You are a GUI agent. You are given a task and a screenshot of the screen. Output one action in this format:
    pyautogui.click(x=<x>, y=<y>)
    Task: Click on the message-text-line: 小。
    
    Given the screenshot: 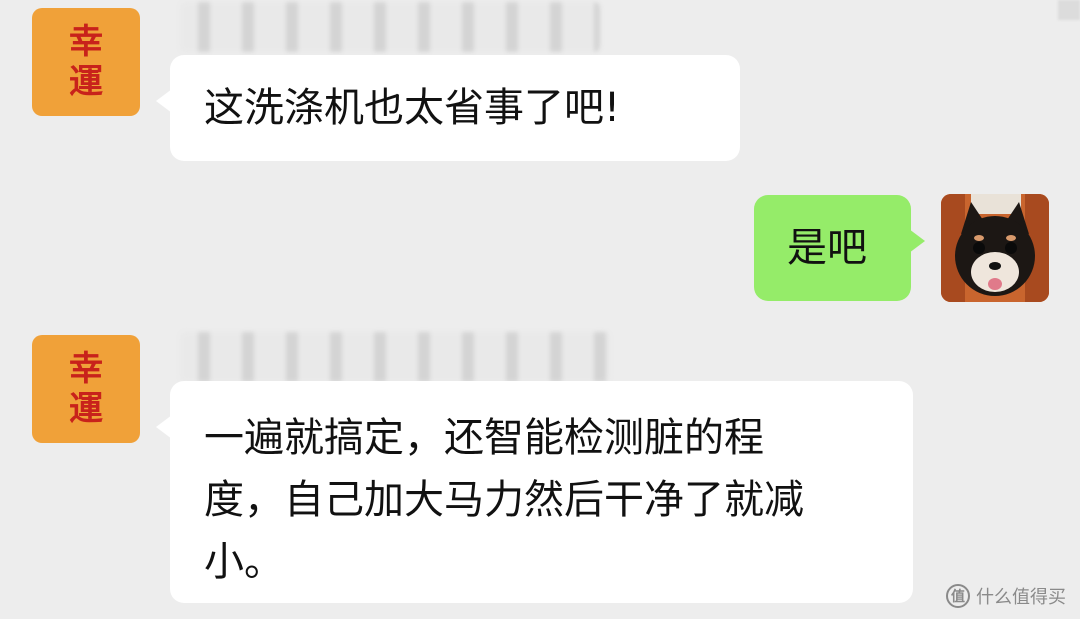 What is the action you would take?
    pyautogui.click(x=244, y=562)
    